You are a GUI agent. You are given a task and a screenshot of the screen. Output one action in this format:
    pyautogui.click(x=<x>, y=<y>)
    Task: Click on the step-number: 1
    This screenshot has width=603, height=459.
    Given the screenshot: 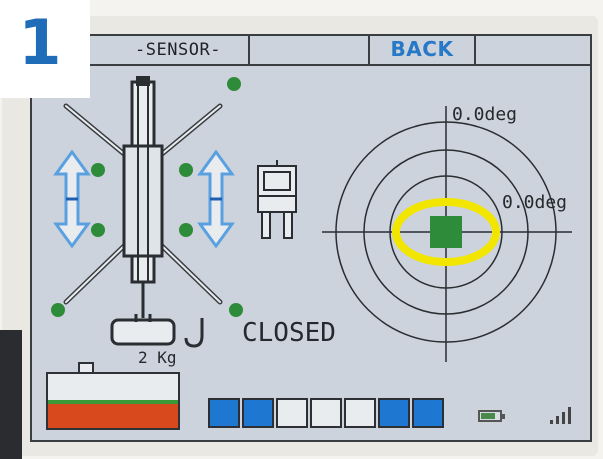 What is the action you would take?
    pyautogui.click(x=40, y=42)
    